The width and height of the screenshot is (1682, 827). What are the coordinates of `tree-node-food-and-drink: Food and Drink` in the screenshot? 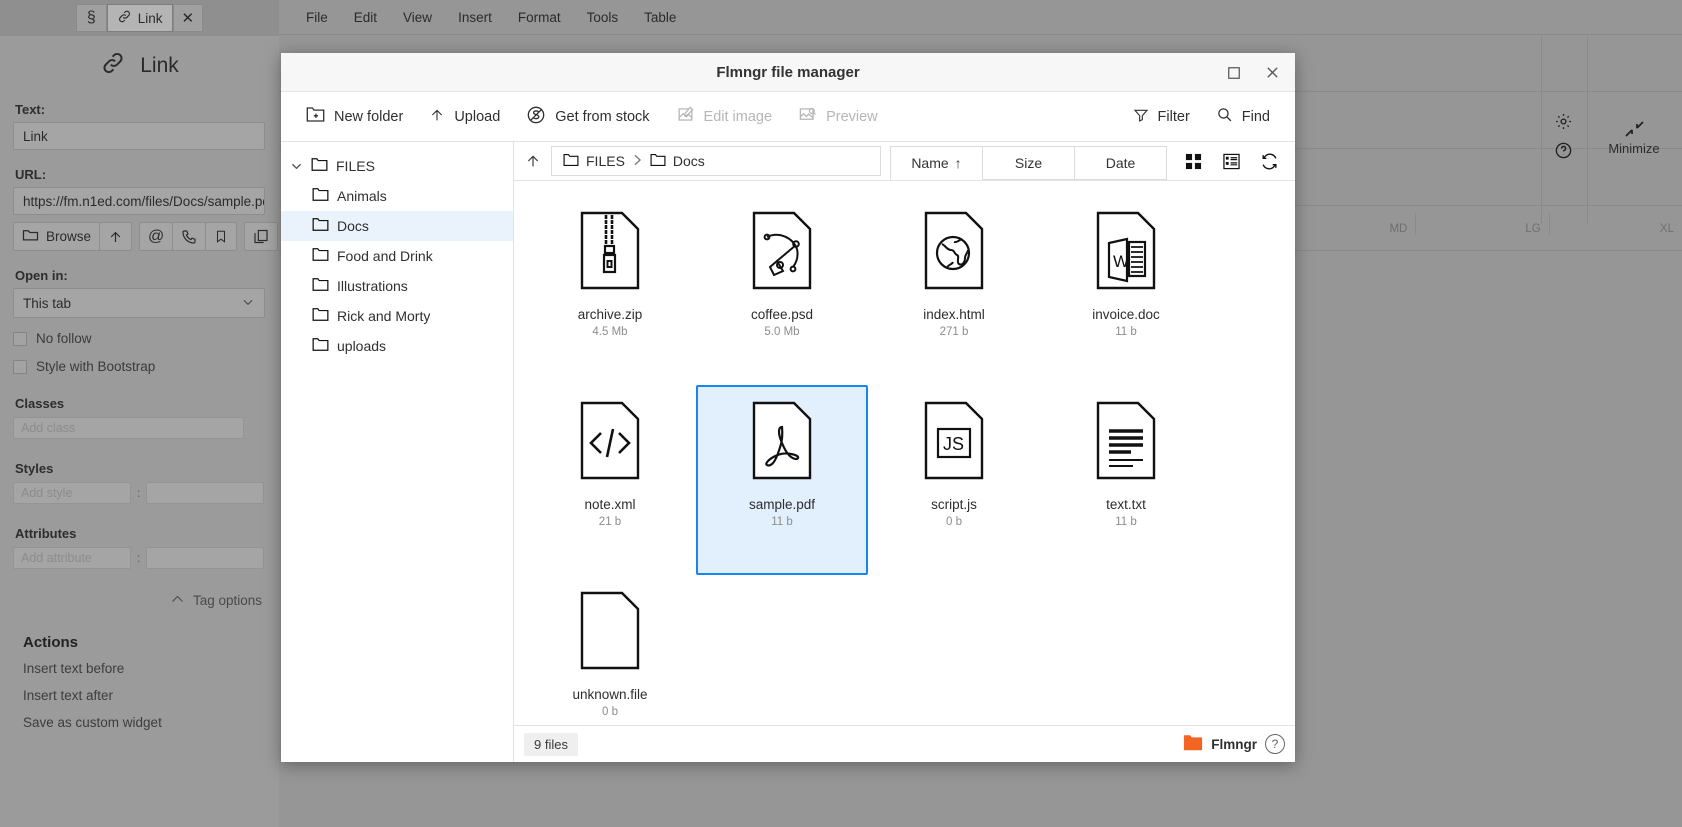 It's located at (397, 256).